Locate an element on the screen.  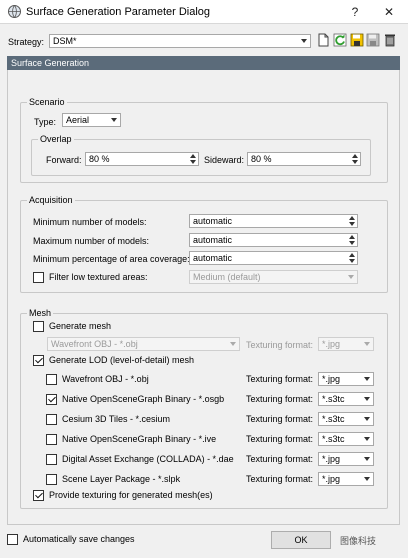
min-coverage-value: automatic is located at coordinates (213, 258).